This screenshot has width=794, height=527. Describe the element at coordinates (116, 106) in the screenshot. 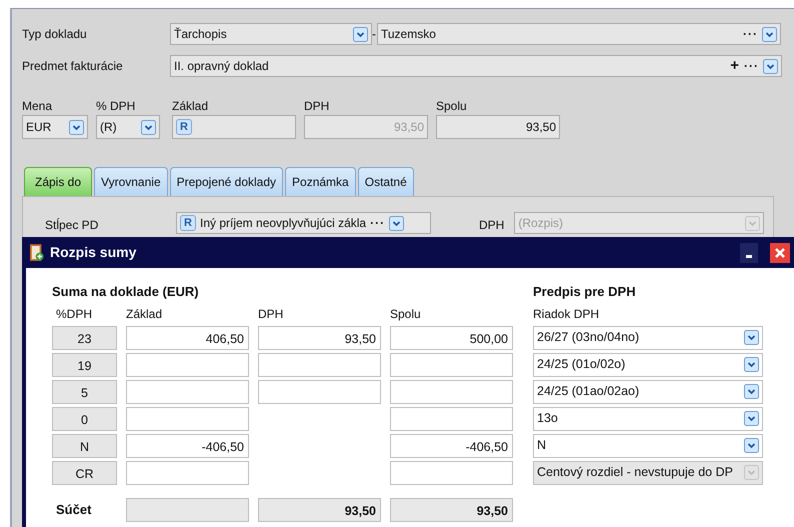

I see `field-label: % DPH` at that location.